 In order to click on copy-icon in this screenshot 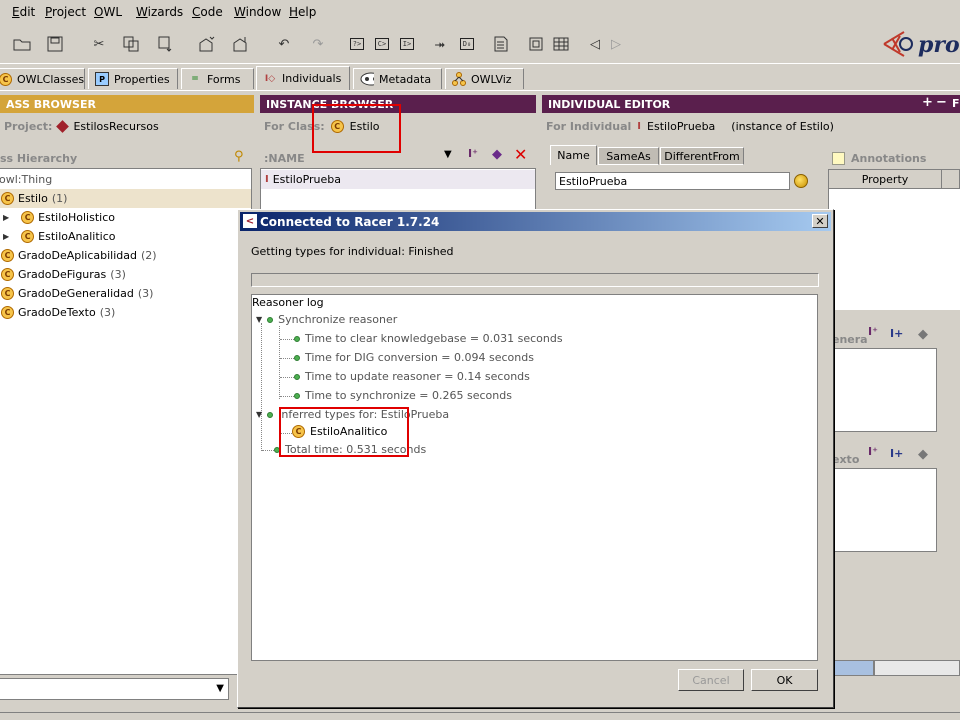, I will do `click(131, 44)`.